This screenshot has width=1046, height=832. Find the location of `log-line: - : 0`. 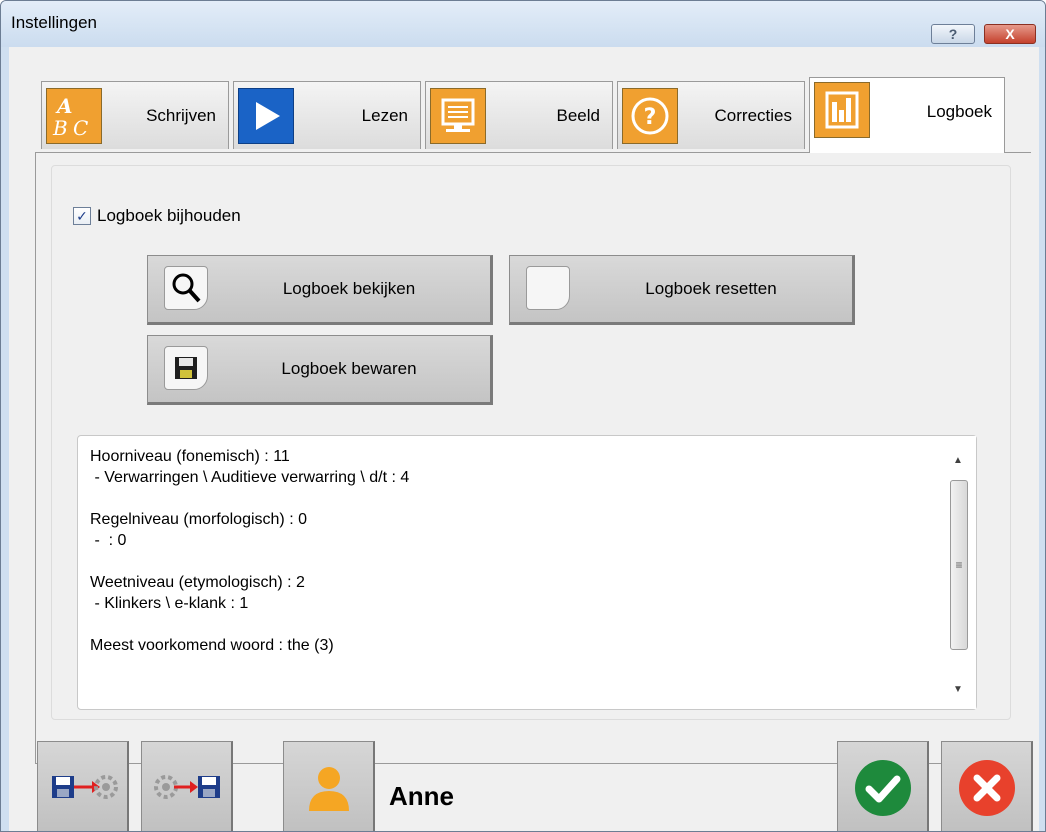

log-line: - : 0 is located at coordinates (108, 540).